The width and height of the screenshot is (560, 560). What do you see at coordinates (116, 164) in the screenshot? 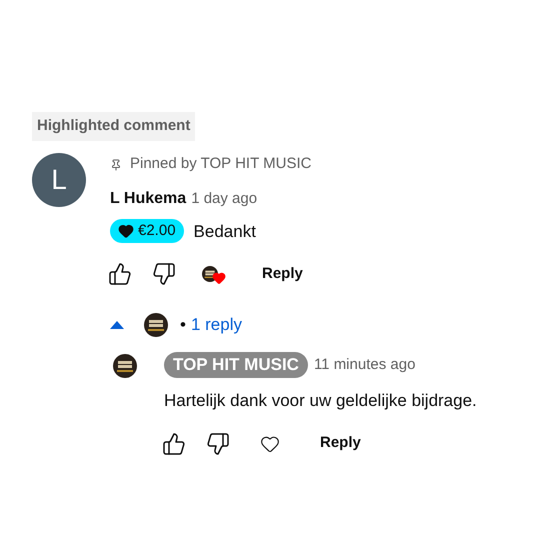
I see `pin-icon` at bounding box center [116, 164].